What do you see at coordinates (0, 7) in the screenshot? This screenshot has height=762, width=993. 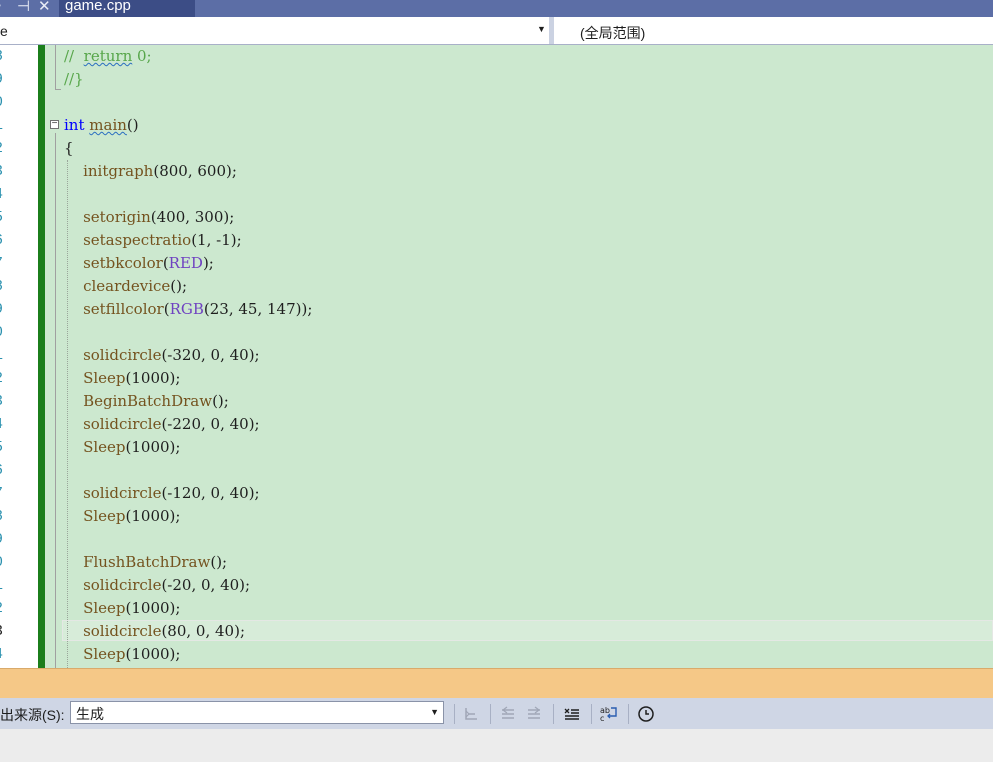 I see `tab-scroll-icon: ◦` at bounding box center [0, 7].